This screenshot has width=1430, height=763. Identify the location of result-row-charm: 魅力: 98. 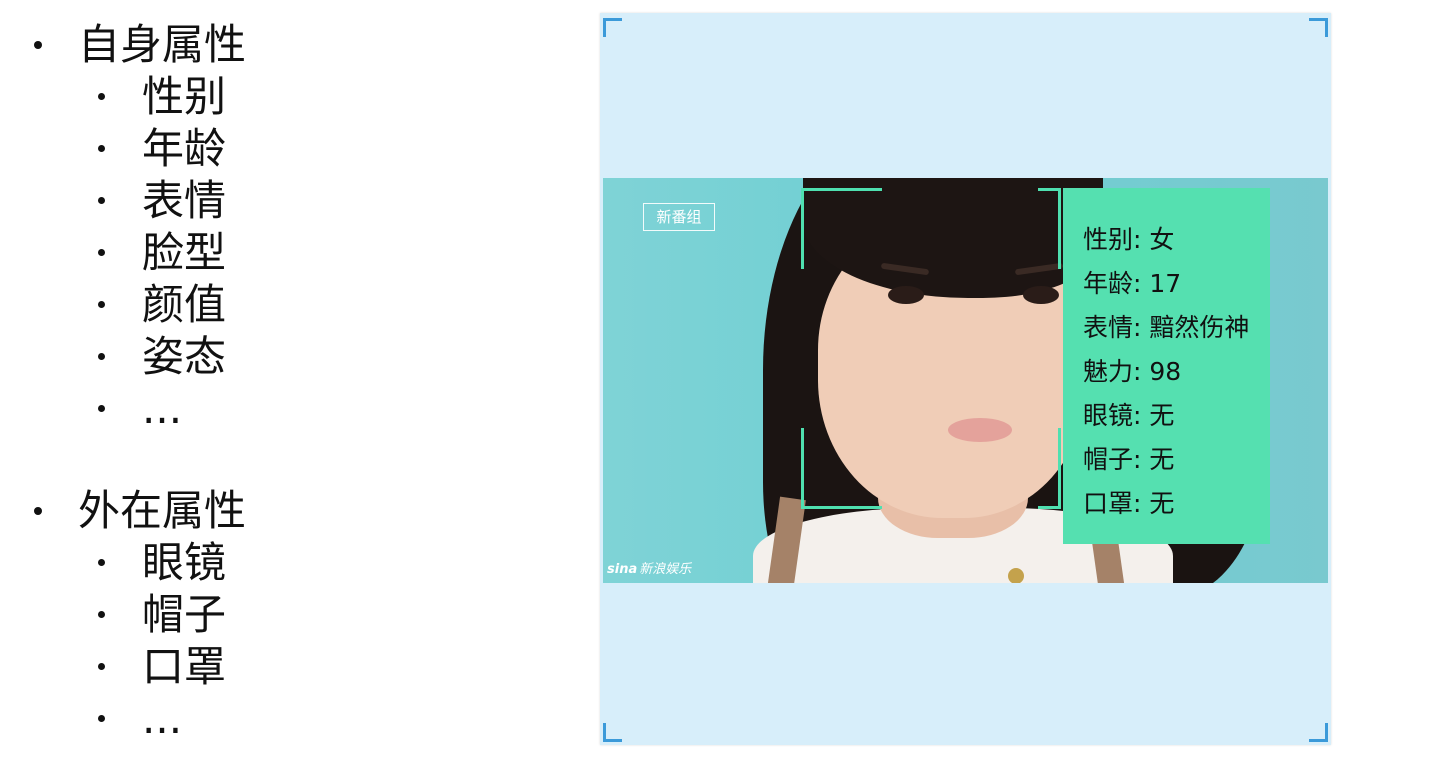
(1132, 371).